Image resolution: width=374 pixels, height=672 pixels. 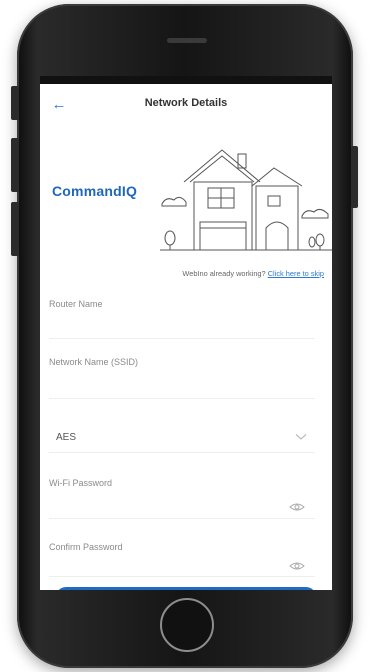 What do you see at coordinates (354, 177) in the screenshot?
I see `power-button` at bounding box center [354, 177].